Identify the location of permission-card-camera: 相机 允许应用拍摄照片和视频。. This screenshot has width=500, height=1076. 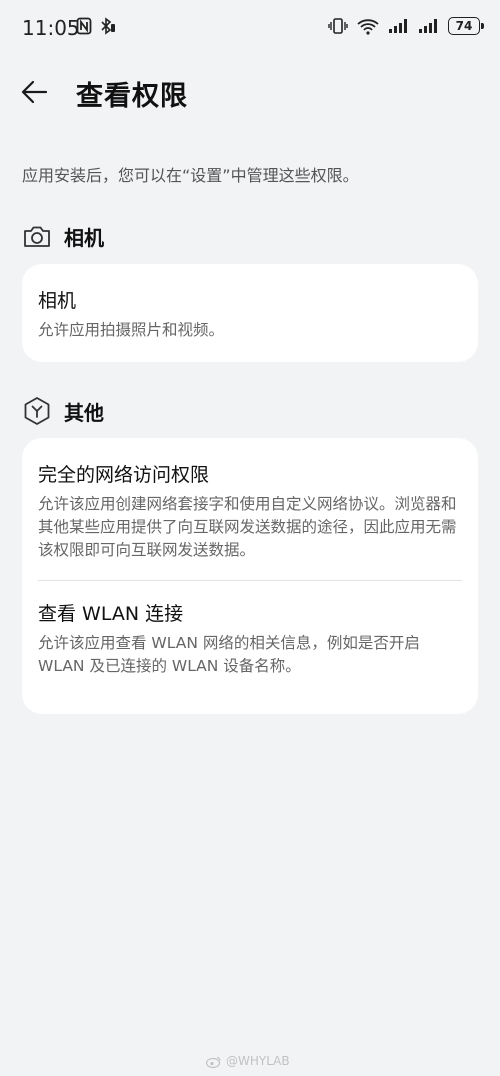
(250, 313).